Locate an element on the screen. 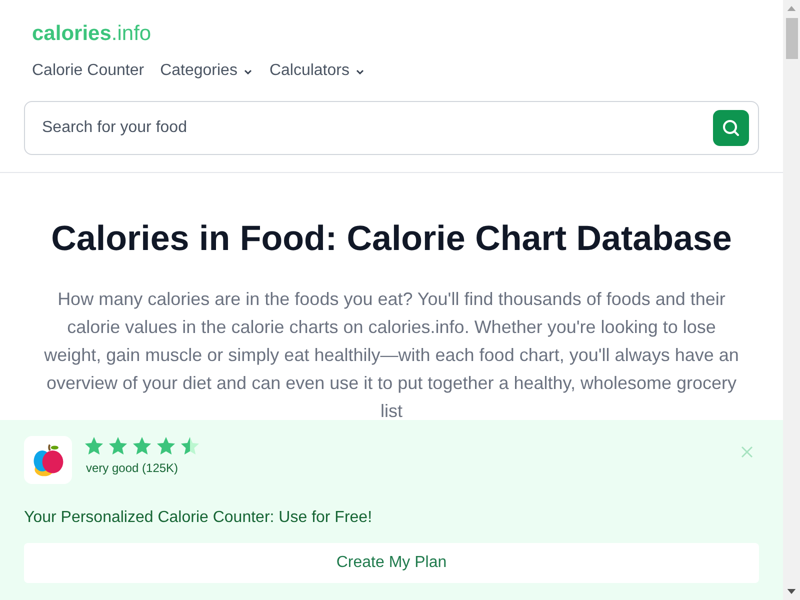 The width and height of the screenshot is (800, 600). search-icon is located at coordinates (731, 128).